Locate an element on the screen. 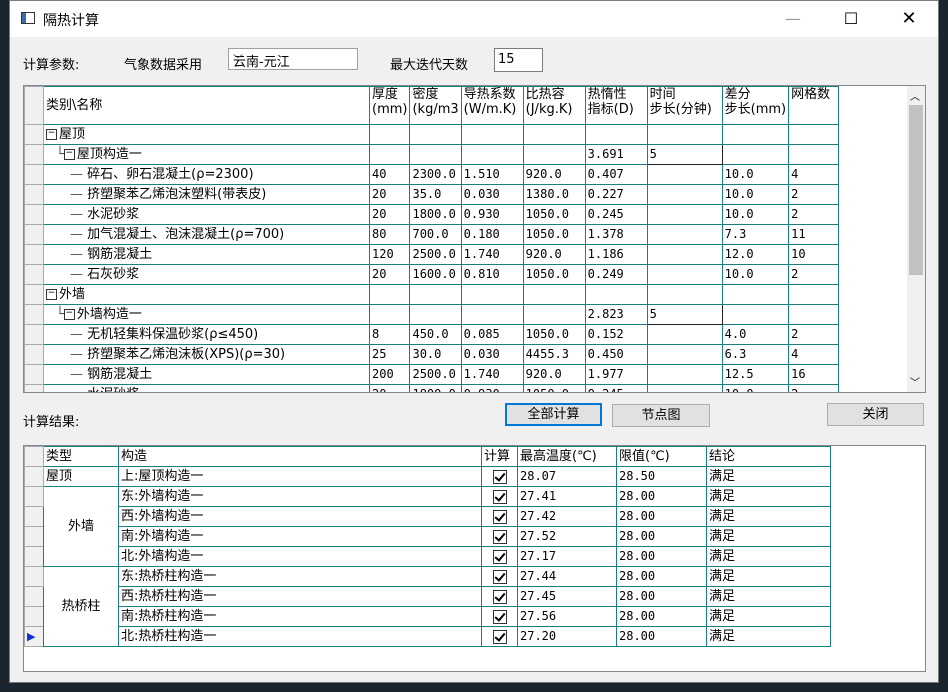 The image size is (948, 692). layer-cell-heat: 4455.3 is located at coordinates (554, 354).